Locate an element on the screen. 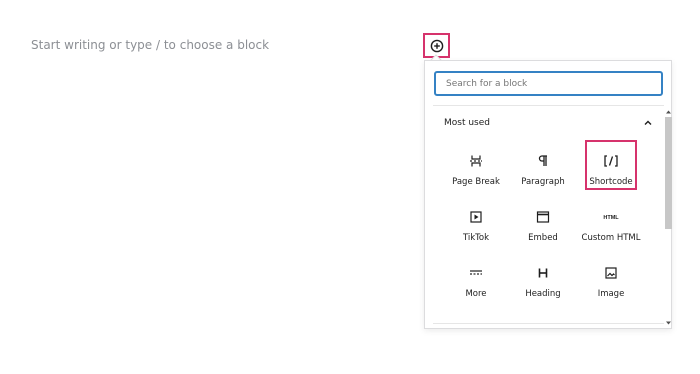 This screenshot has width=700, height=374. chevron-up-icon is located at coordinates (648, 123).